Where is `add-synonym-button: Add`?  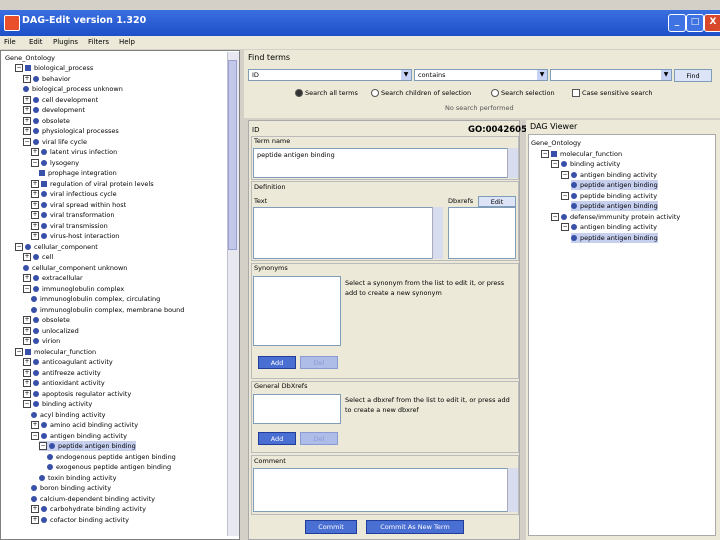
add-synonym-button: Add is located at coordinates (277, 362).